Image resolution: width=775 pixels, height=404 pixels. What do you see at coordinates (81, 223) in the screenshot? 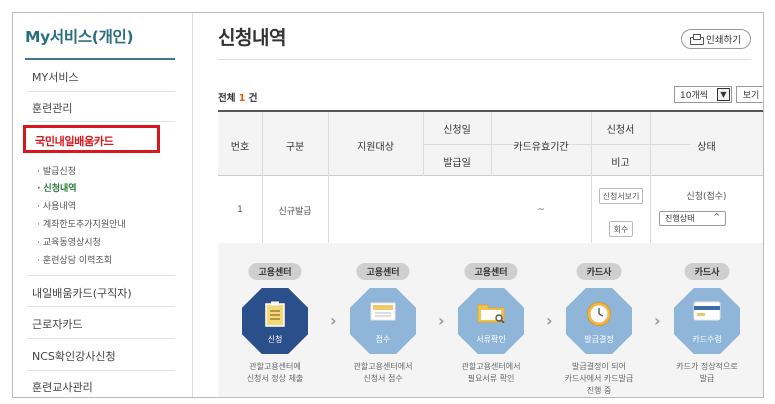
I see `sidebar-sub-limit: 계좌한도추가지원안내` at bounding box center [81, 223].